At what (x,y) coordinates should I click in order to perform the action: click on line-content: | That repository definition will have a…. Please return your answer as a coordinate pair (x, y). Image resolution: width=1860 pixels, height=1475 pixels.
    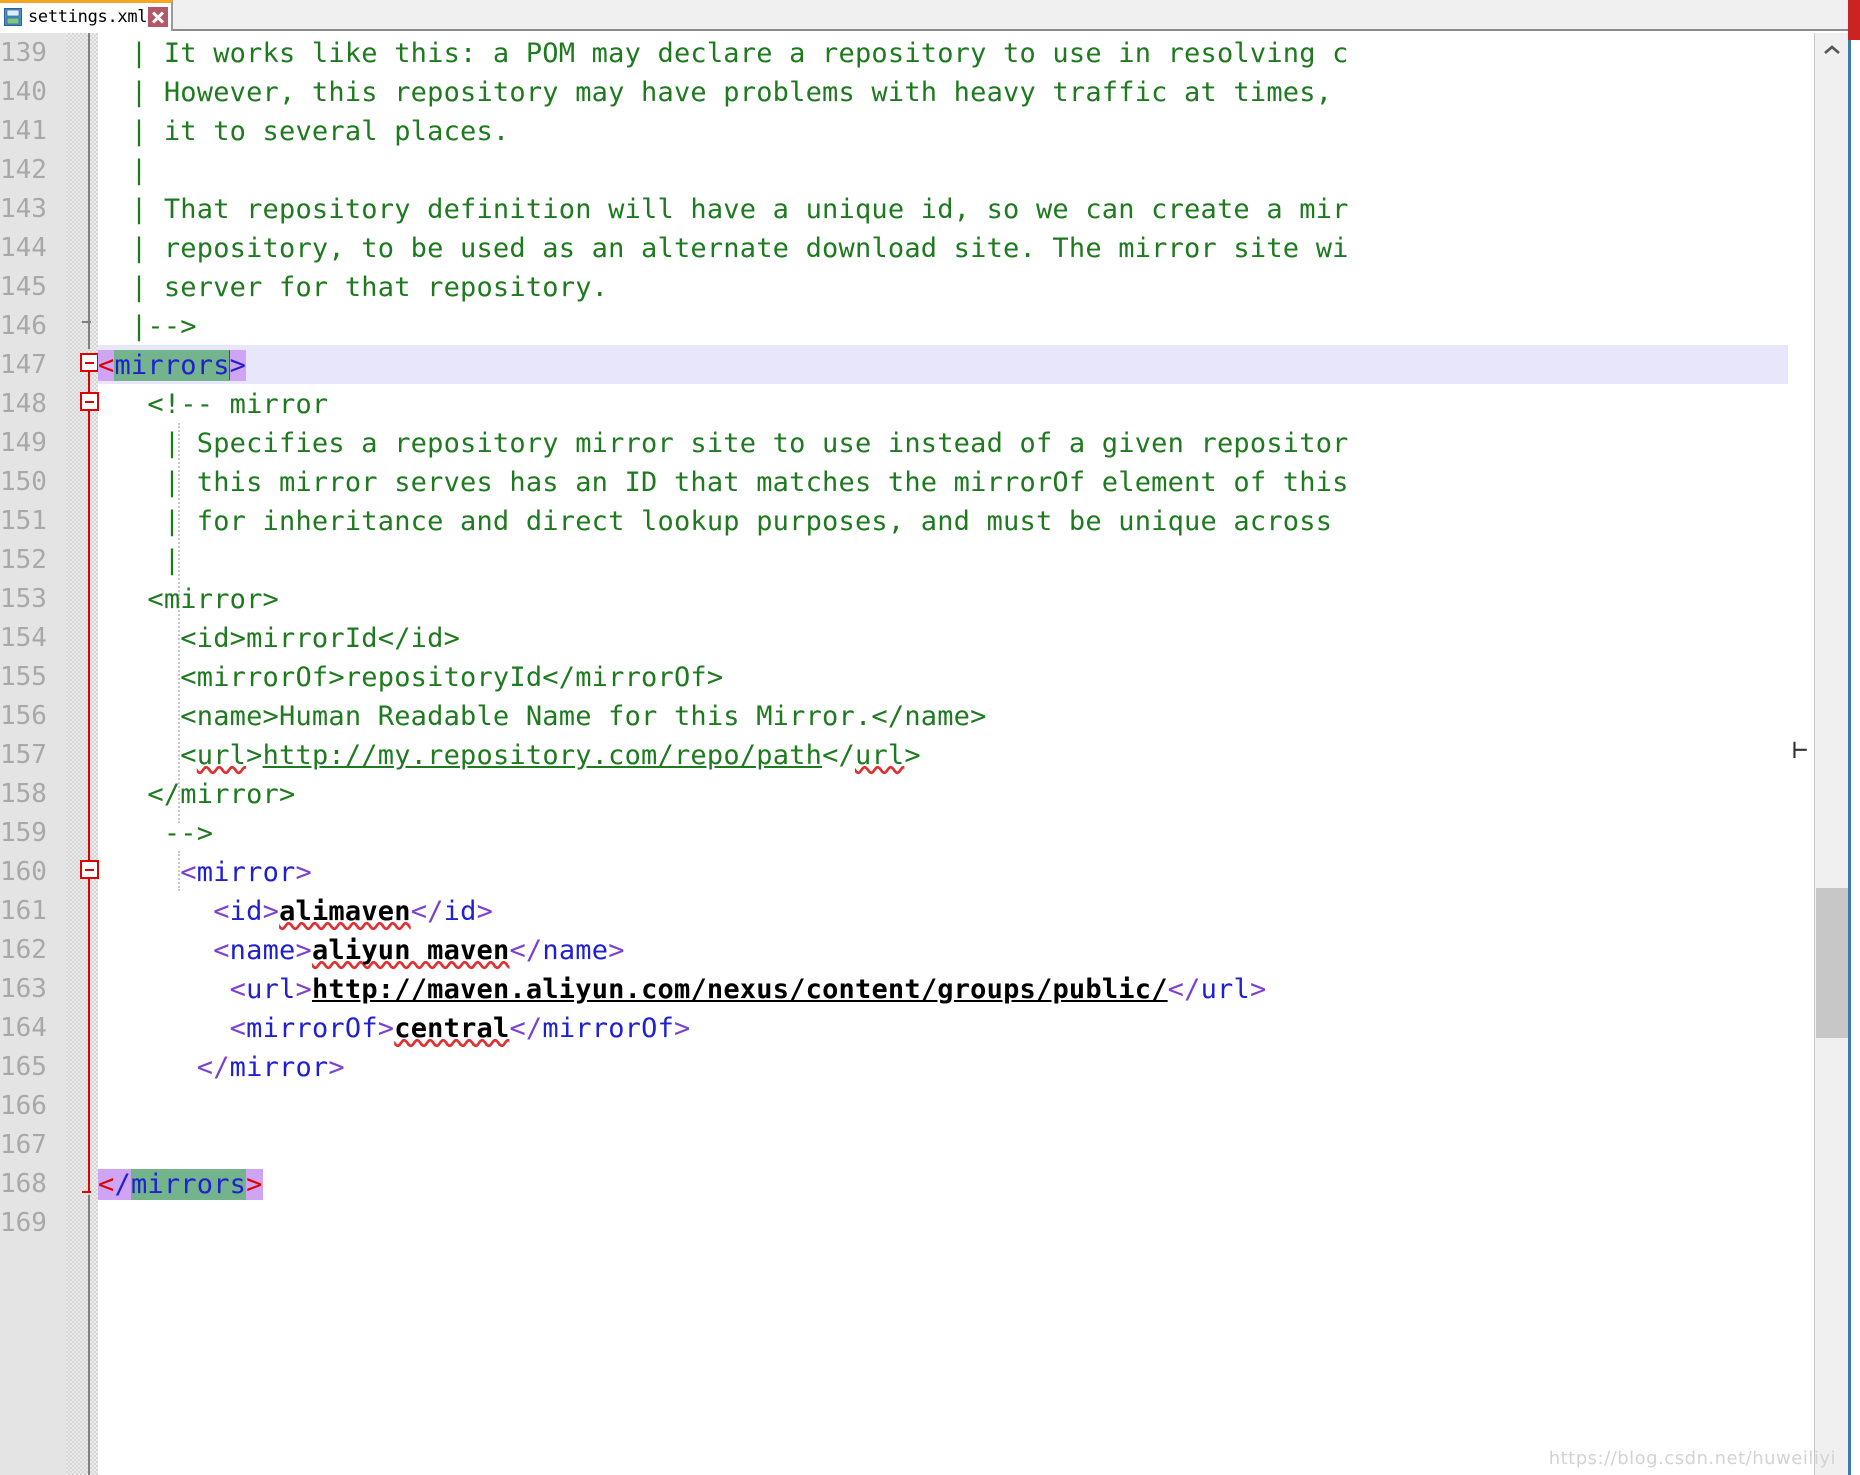
    Looking at the image, I should click on (723, 209).